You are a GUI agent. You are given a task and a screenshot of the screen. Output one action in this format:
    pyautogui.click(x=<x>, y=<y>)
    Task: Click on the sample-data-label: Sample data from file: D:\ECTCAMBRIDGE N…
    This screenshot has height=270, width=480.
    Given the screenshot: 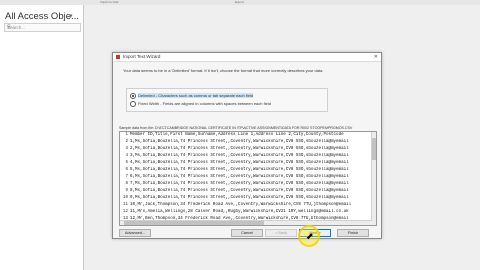 What is the action you would take?
    pyautogui.click(x=236, y=128)
    